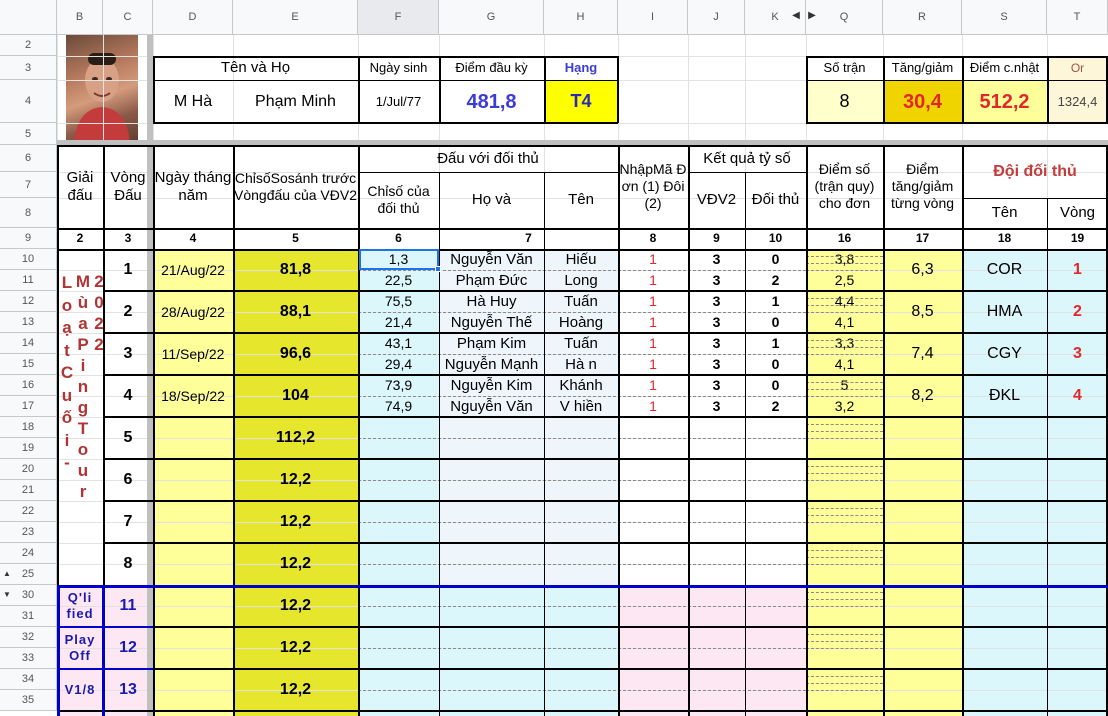  Describe the element at coordinates (28, 427) in the screenshot. I see `row-header: 18` at that location.